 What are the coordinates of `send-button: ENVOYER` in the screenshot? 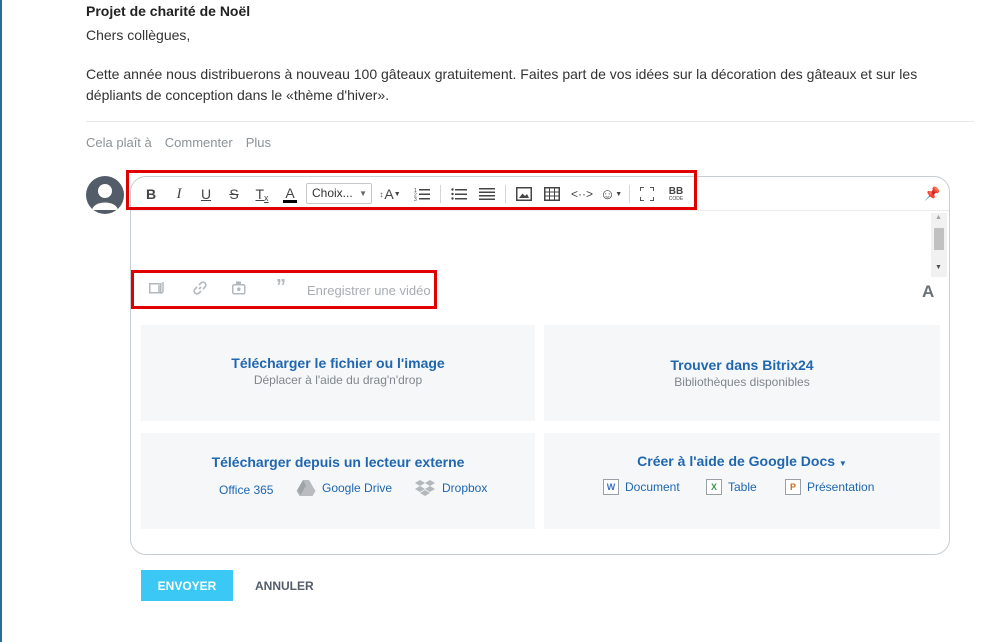 It's located at (187, 585).